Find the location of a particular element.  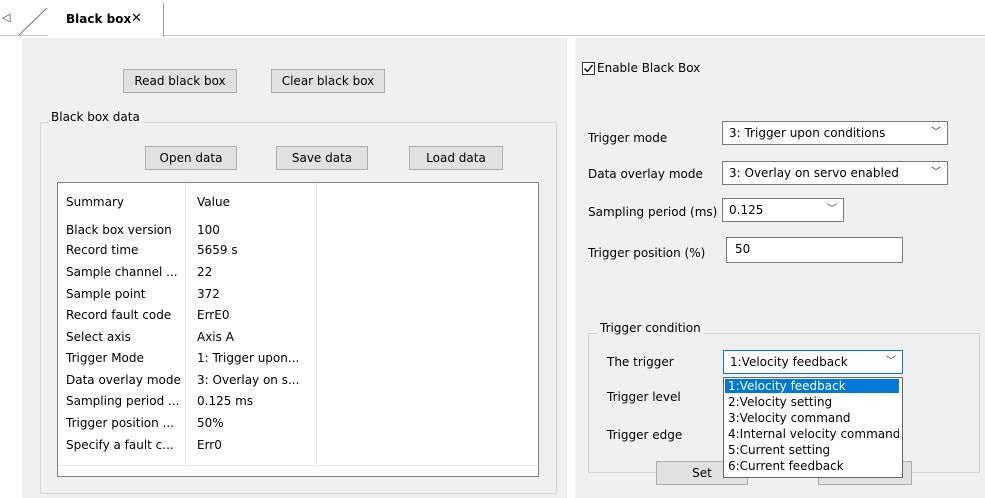

table-cell-summary: Record fault code is located at coordinates (119, 315).